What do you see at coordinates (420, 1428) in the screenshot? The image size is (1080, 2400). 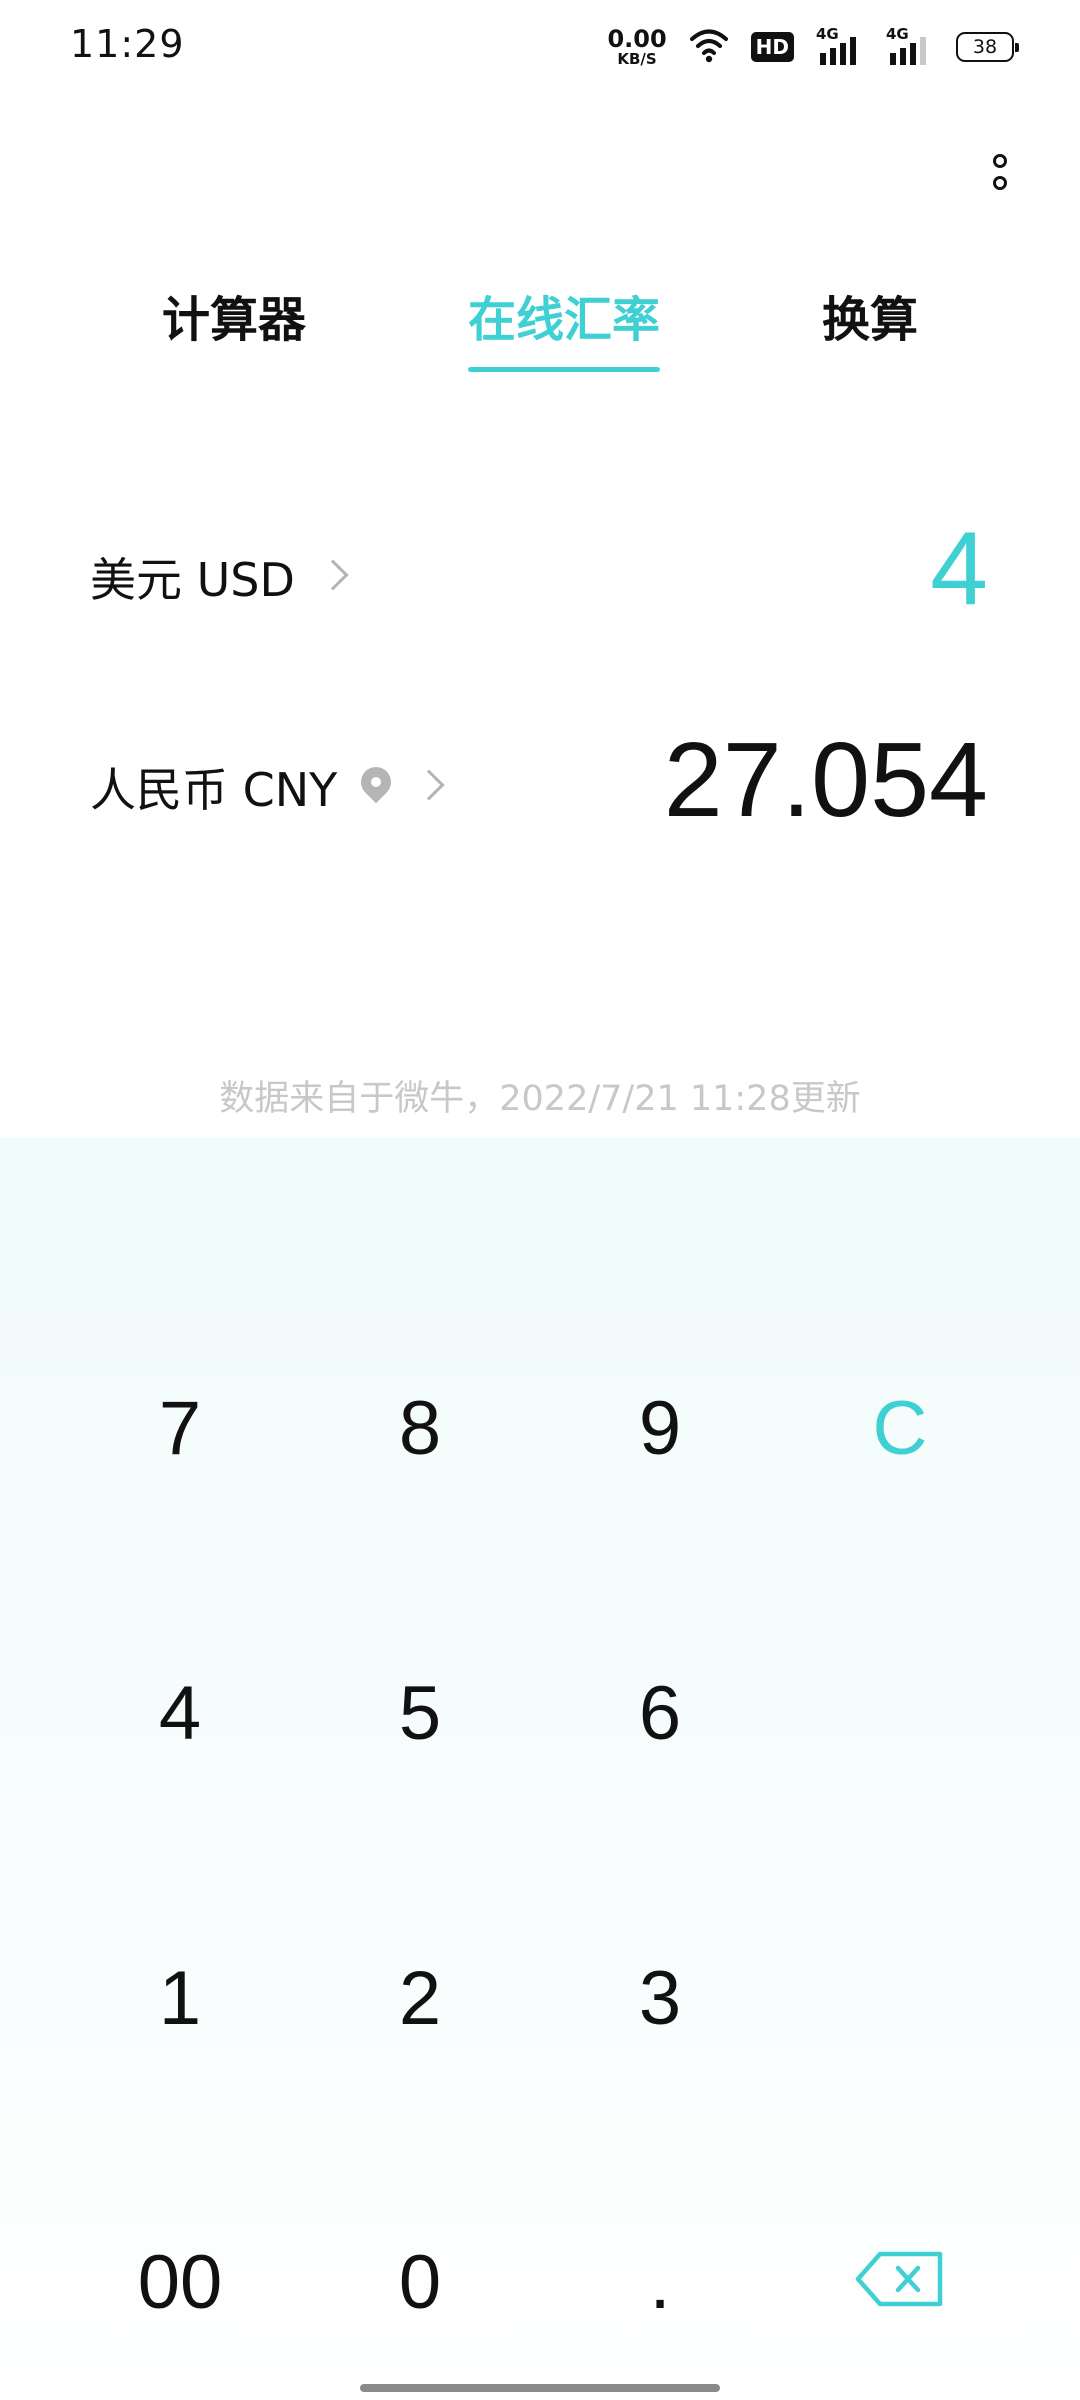 I see `key-8: 8` at bounding box center [420, 1428].